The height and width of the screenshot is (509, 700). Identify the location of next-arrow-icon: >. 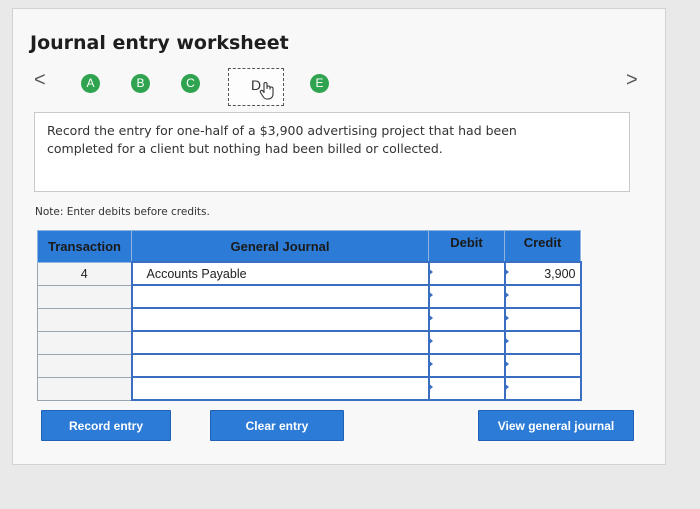
(632, 80).